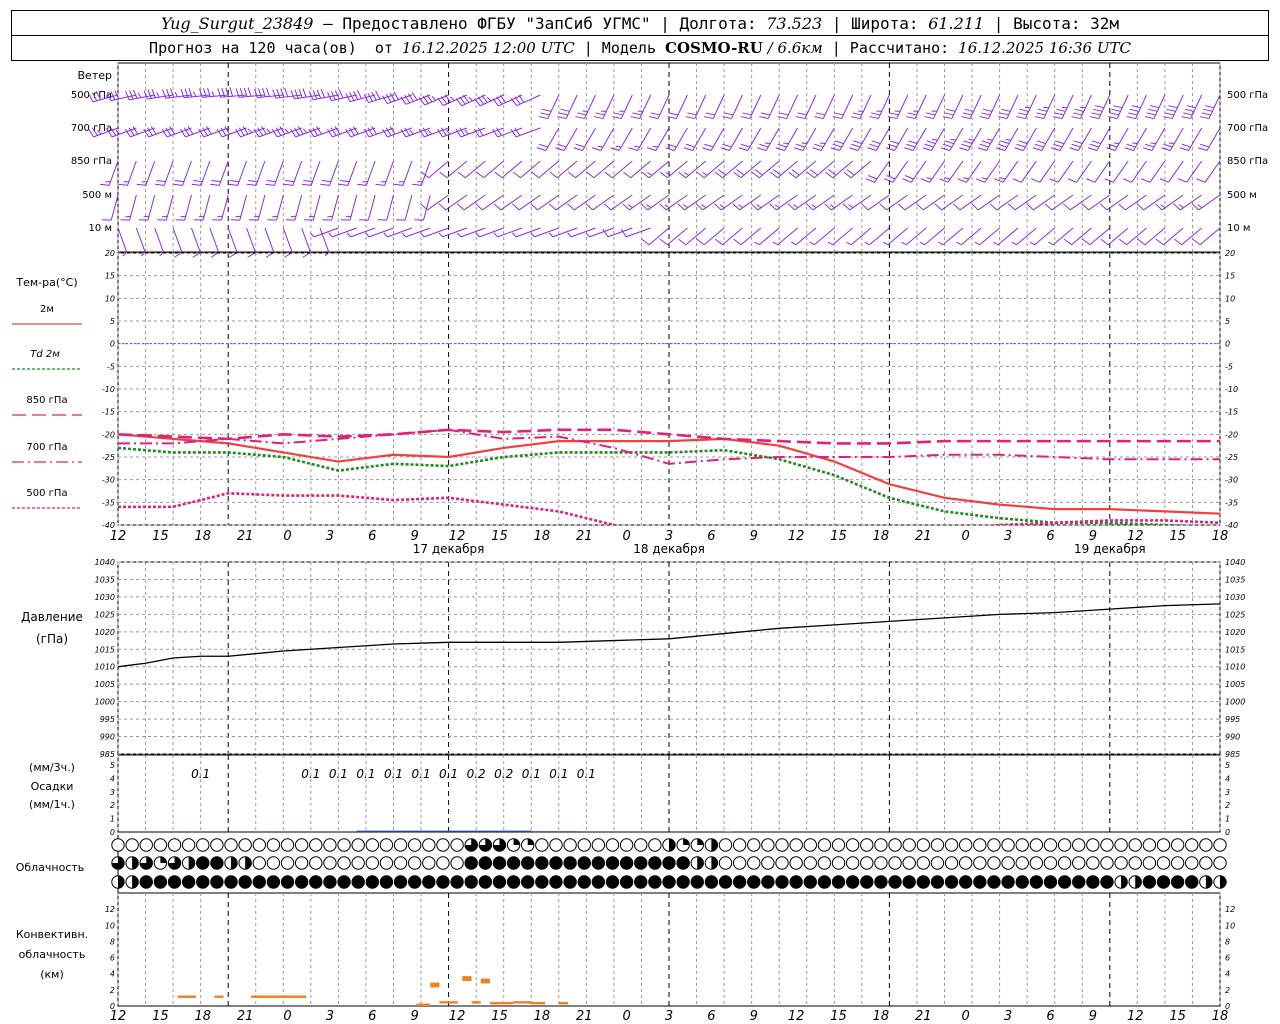  I want to click on precip-tick-left: 1, so click(112, 819).